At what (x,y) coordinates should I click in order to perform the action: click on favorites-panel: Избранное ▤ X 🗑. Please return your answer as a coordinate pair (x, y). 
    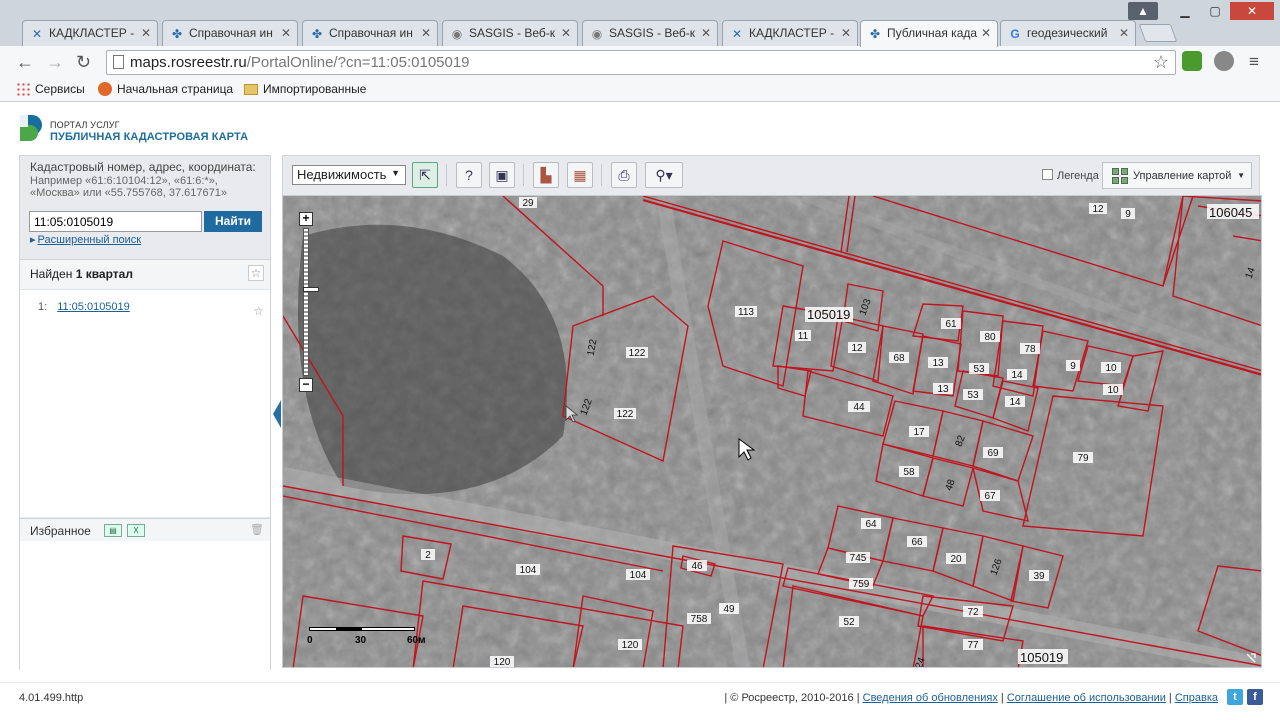
    Looking at the image, I should click on (145, 594).